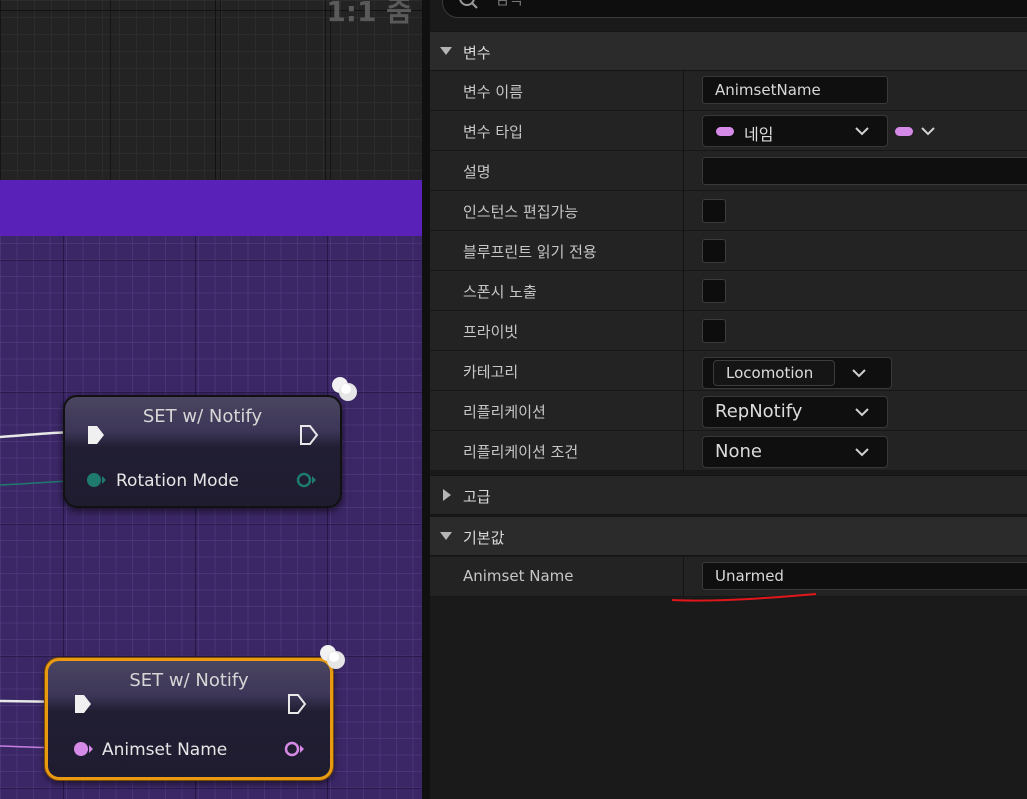  Describe the element at coordinates (714, 331) in the screenshot. I see `private-checkbox` at that location.